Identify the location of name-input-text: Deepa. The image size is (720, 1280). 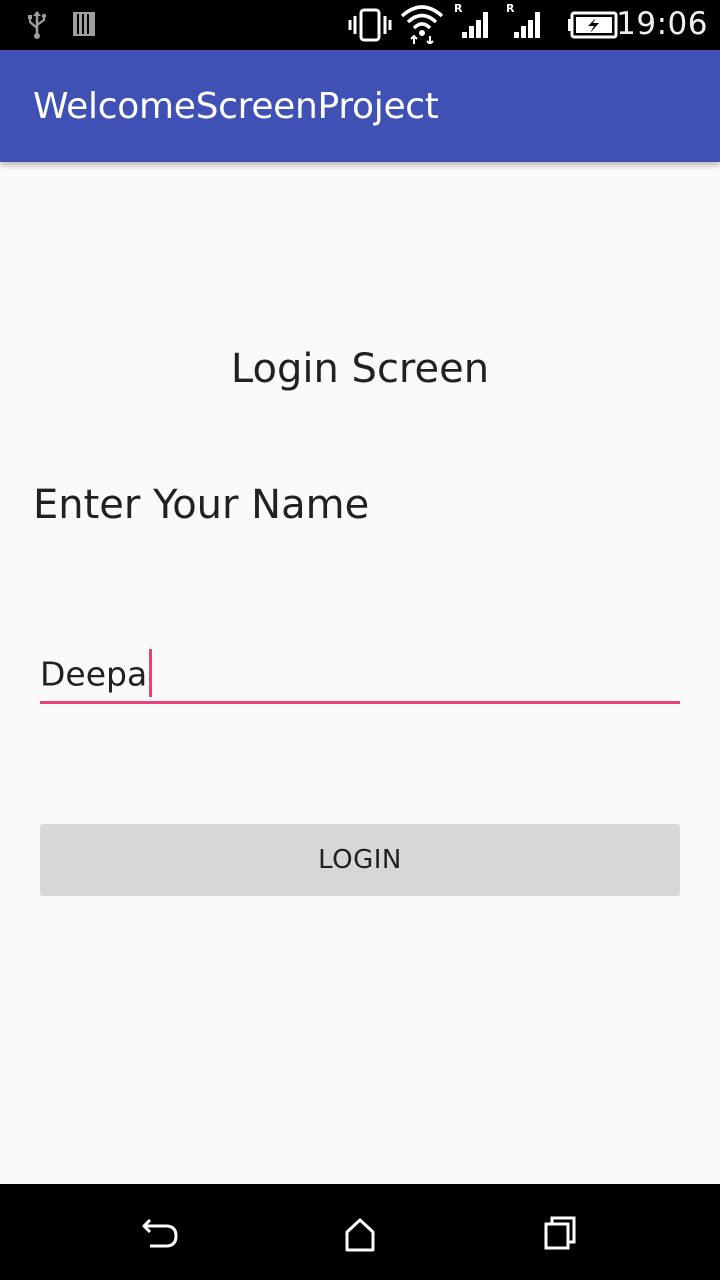
(94, 674).